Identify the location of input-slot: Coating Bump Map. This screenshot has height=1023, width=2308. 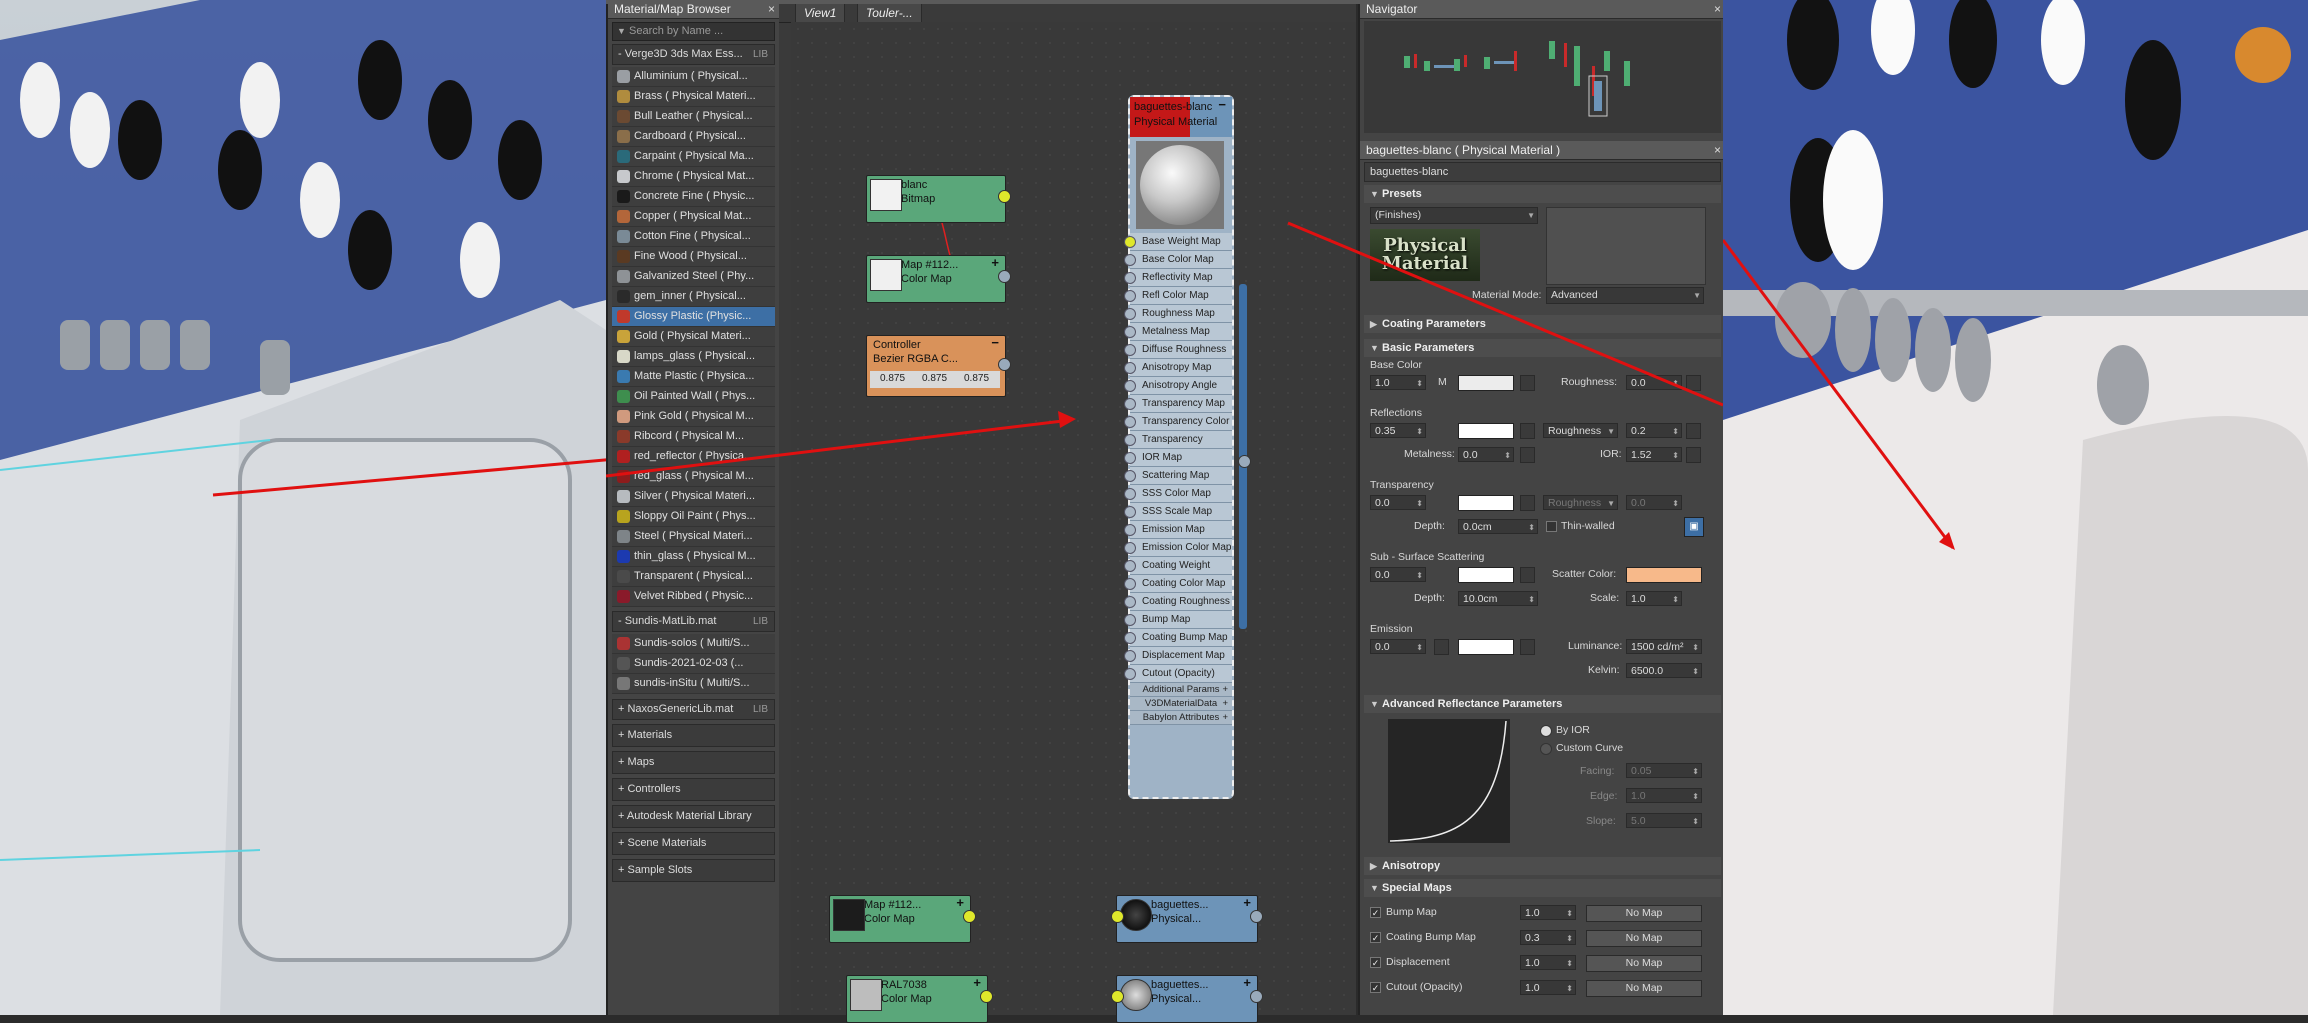
(1178, 638).